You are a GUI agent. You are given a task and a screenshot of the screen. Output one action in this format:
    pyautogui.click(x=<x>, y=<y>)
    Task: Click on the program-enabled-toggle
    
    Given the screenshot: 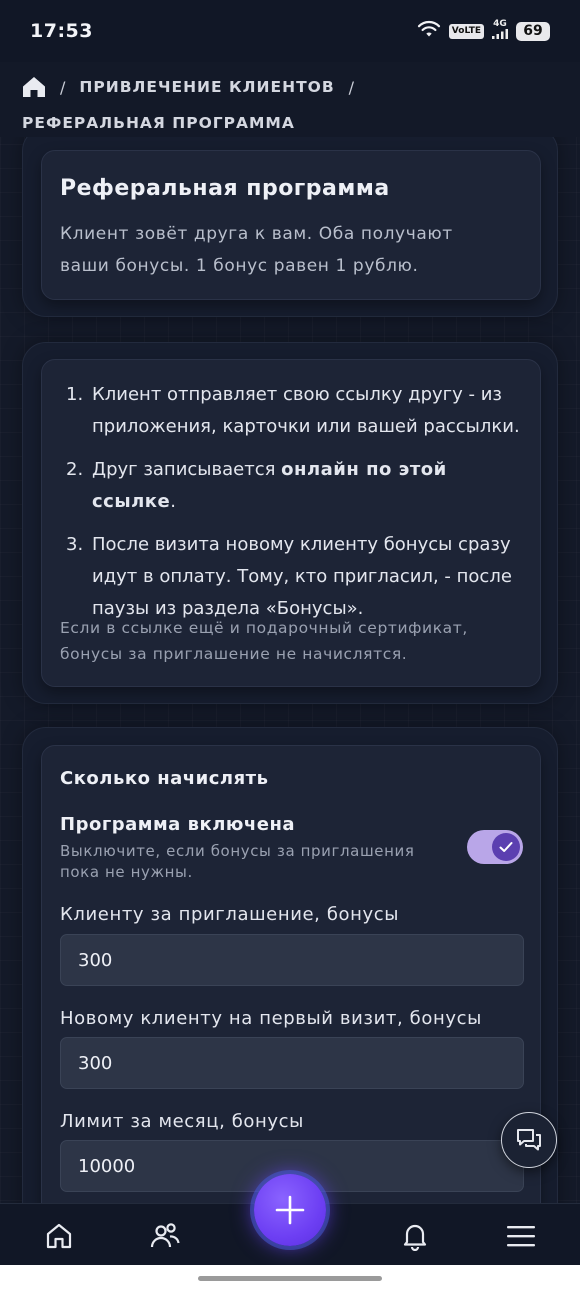 What is the action you would take?
    pyautogui.click(x=495, y=847)
    